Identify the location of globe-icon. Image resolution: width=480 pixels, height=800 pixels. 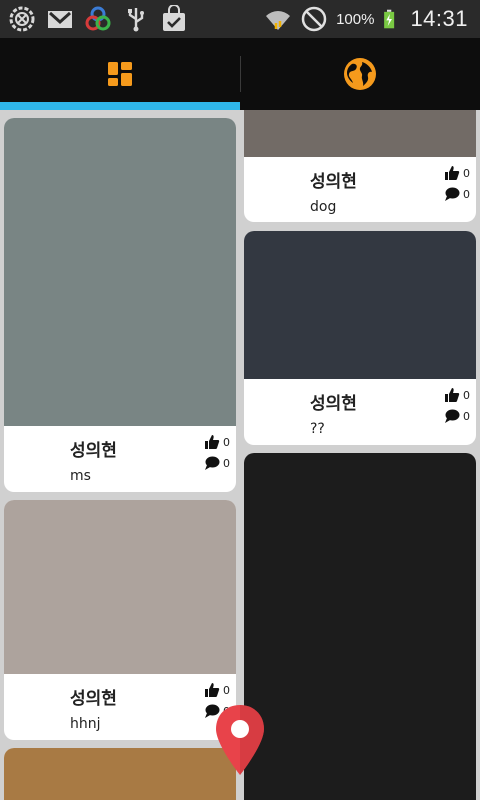
(360, 74).